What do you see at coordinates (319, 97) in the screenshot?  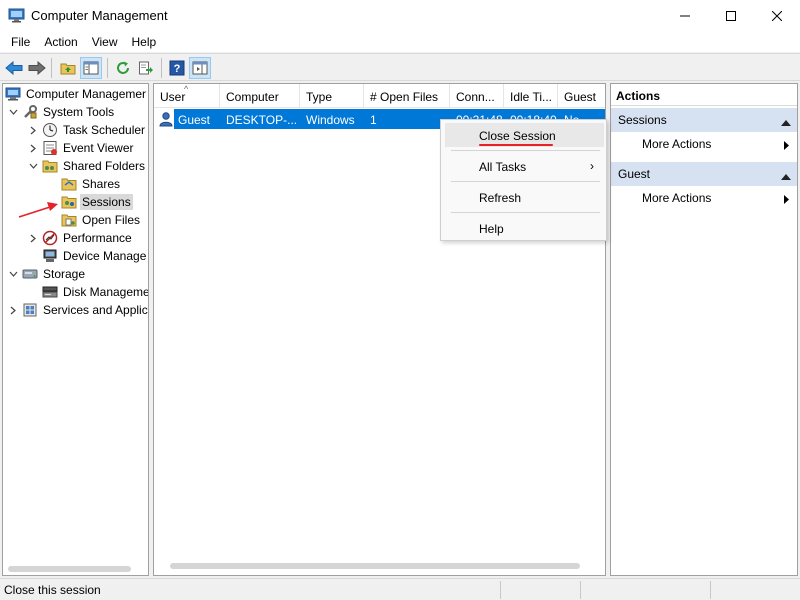 I see `column-label: Type` at bounding box center [319, 97].